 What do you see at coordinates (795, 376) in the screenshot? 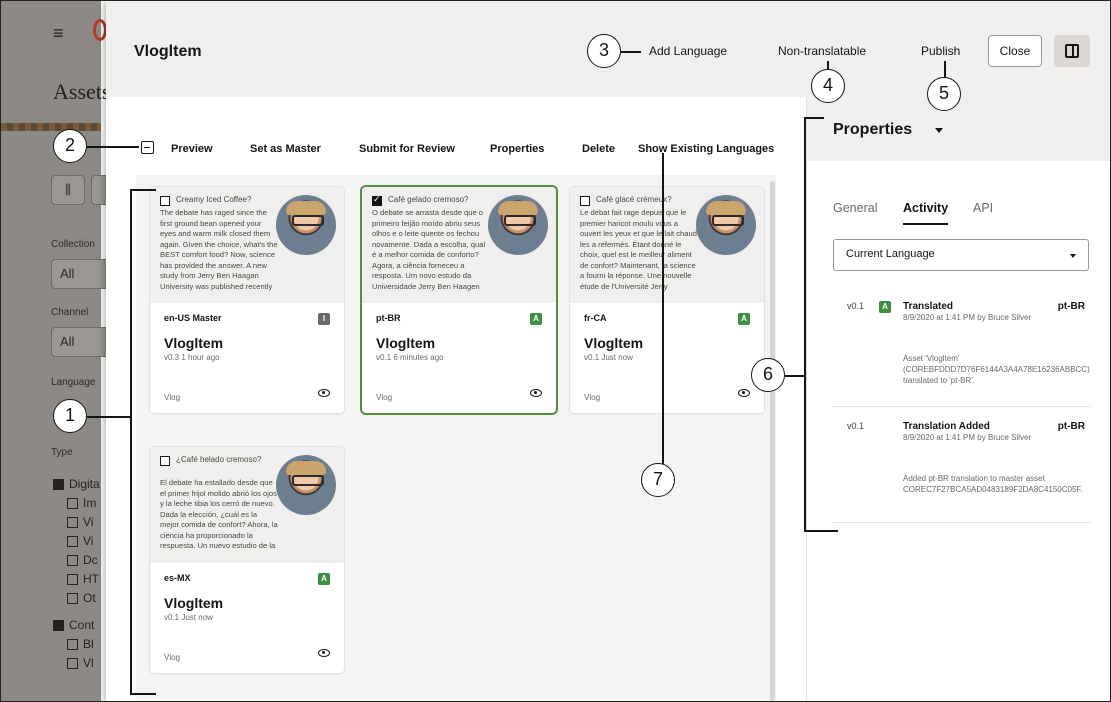
I see `callout-line` at bounding box center [795, 376].